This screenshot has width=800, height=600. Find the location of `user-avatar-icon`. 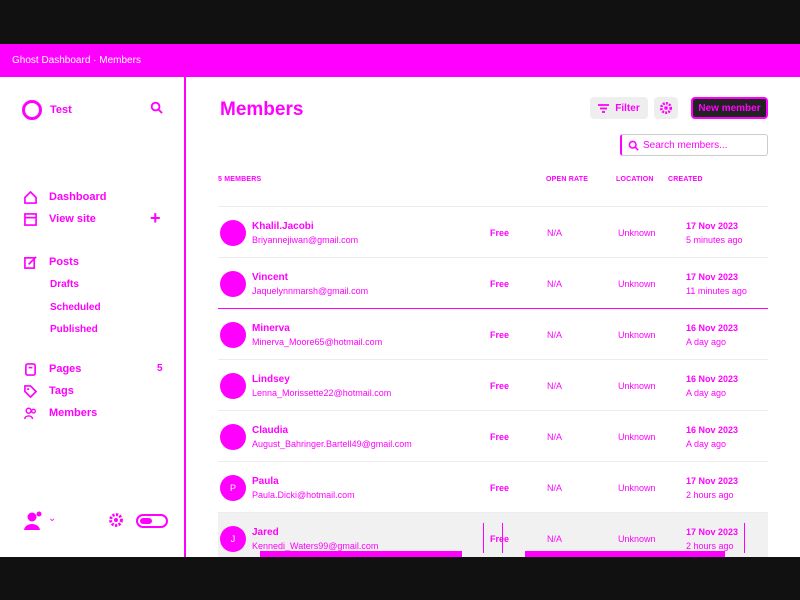

user-avatar-icon is located at coordinates (33, 521).